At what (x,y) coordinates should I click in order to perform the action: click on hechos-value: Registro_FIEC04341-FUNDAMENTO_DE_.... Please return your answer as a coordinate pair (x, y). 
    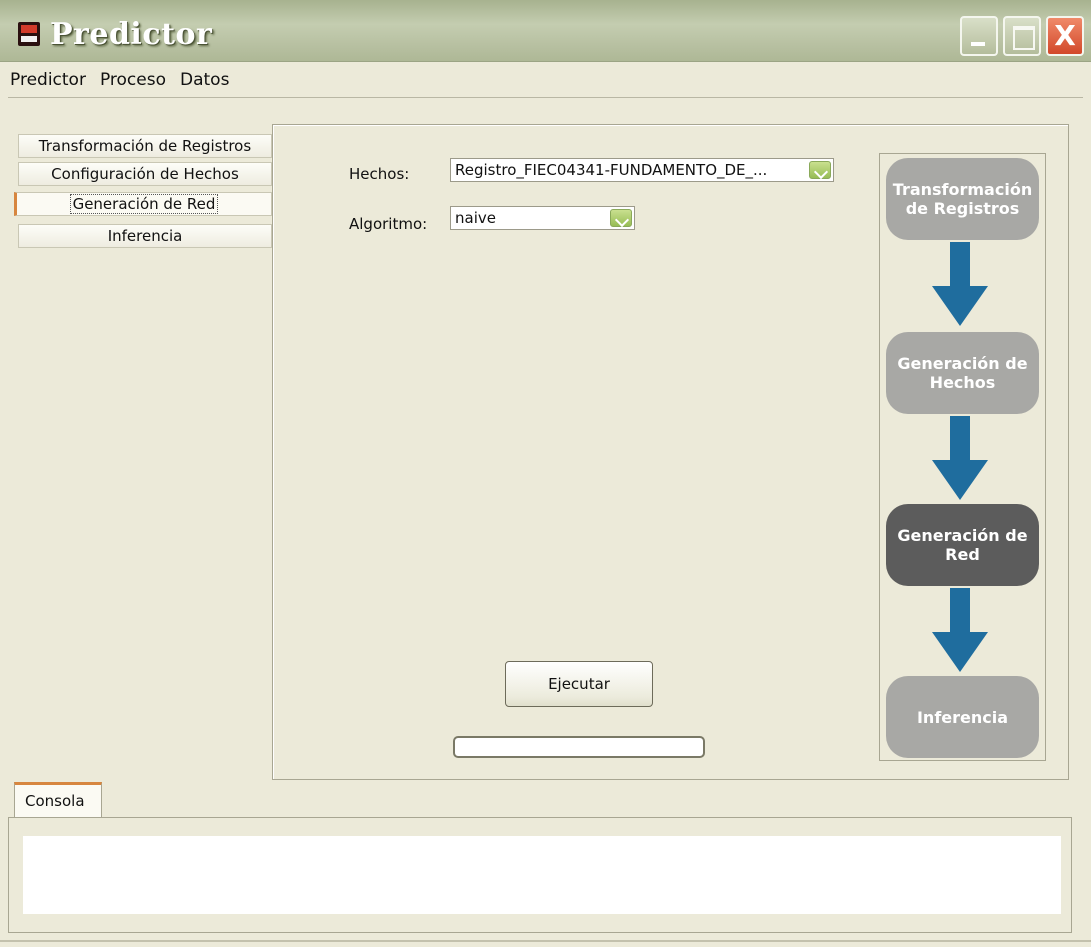
    Looking at the image, I should click on (611, 170).